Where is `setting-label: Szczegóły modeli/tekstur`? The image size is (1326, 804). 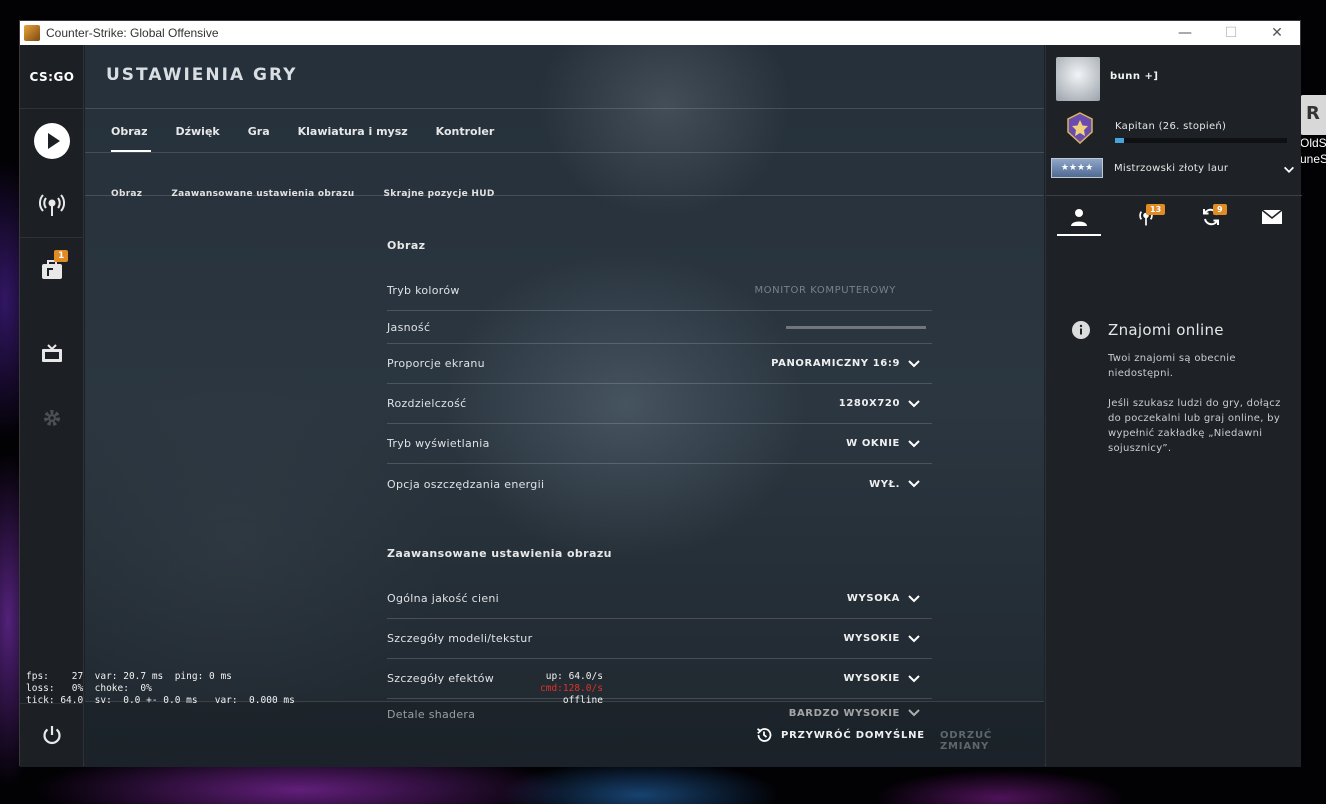 setting-label: Szczegóły modeli/tekstur is located at coordinates (460, 638).